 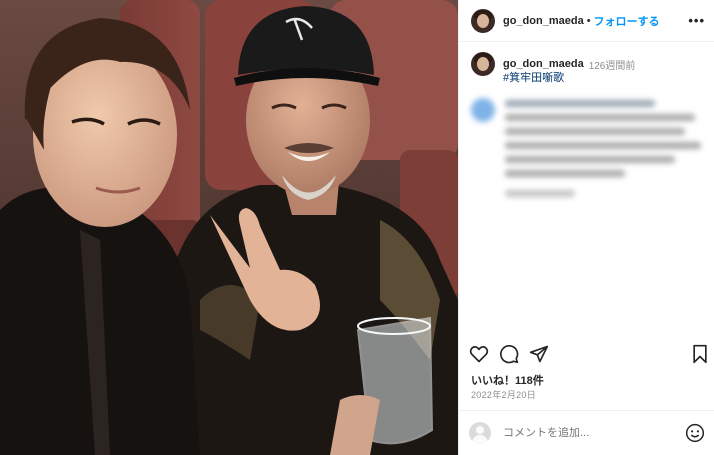 I want to click on author-username: go_don_maeda, so click(x=543, y=21).